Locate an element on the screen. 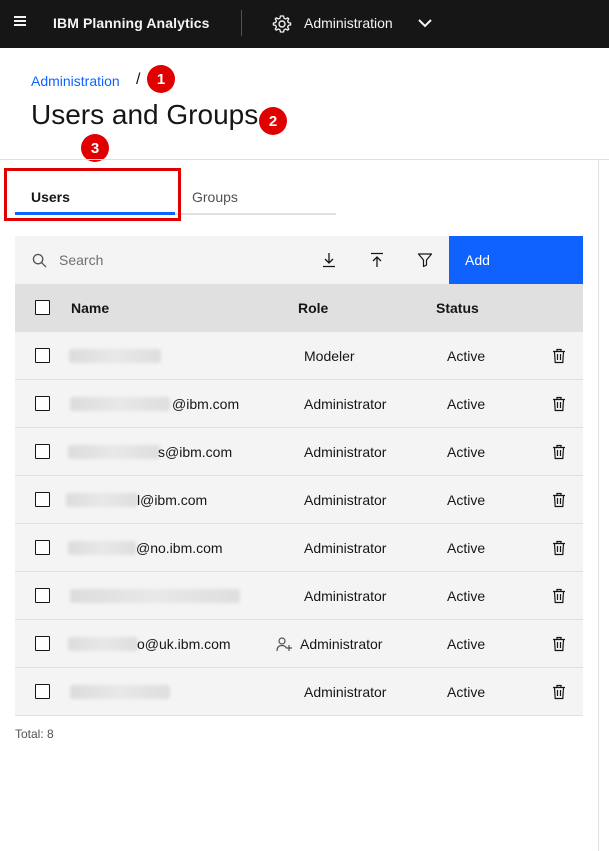  table-toolbar: Add is located at coordinates (299, 260).